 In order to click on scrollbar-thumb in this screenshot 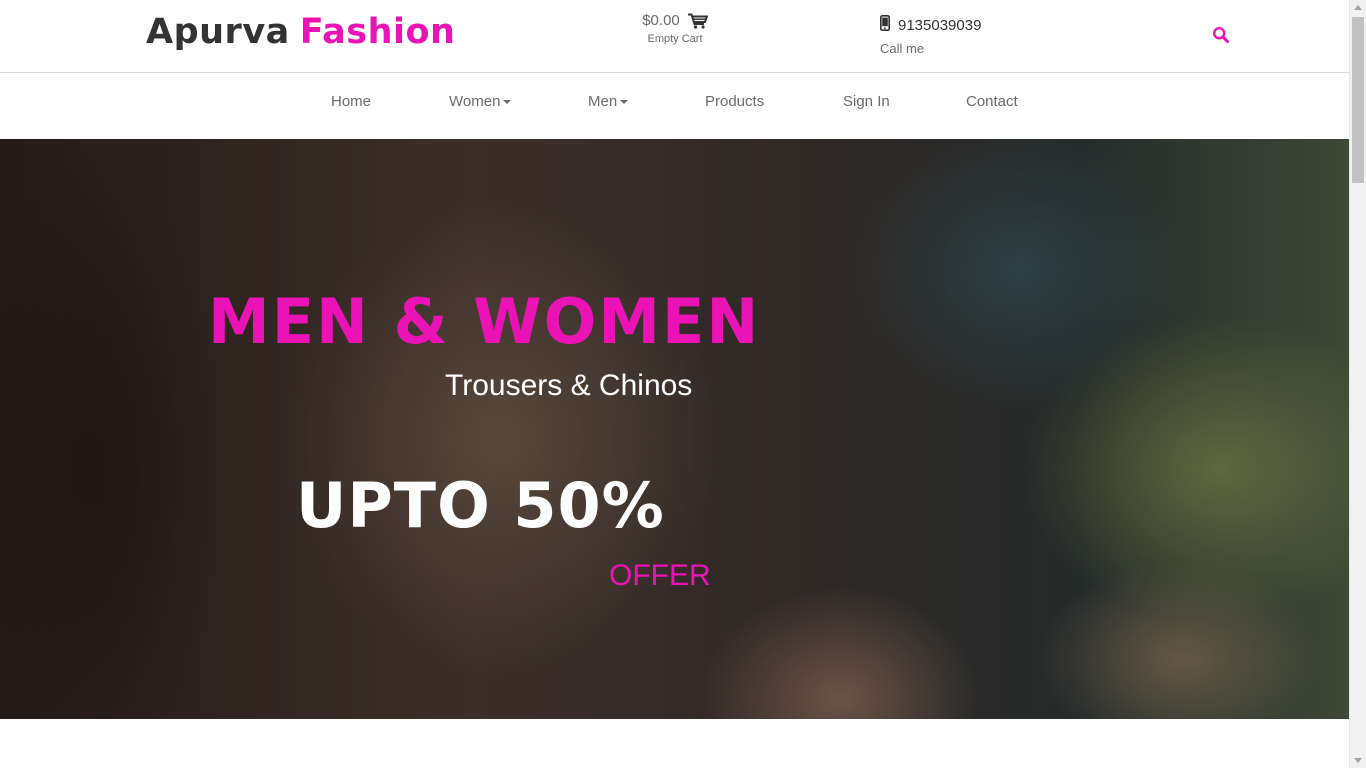, I will do `click(1358, 100)`.